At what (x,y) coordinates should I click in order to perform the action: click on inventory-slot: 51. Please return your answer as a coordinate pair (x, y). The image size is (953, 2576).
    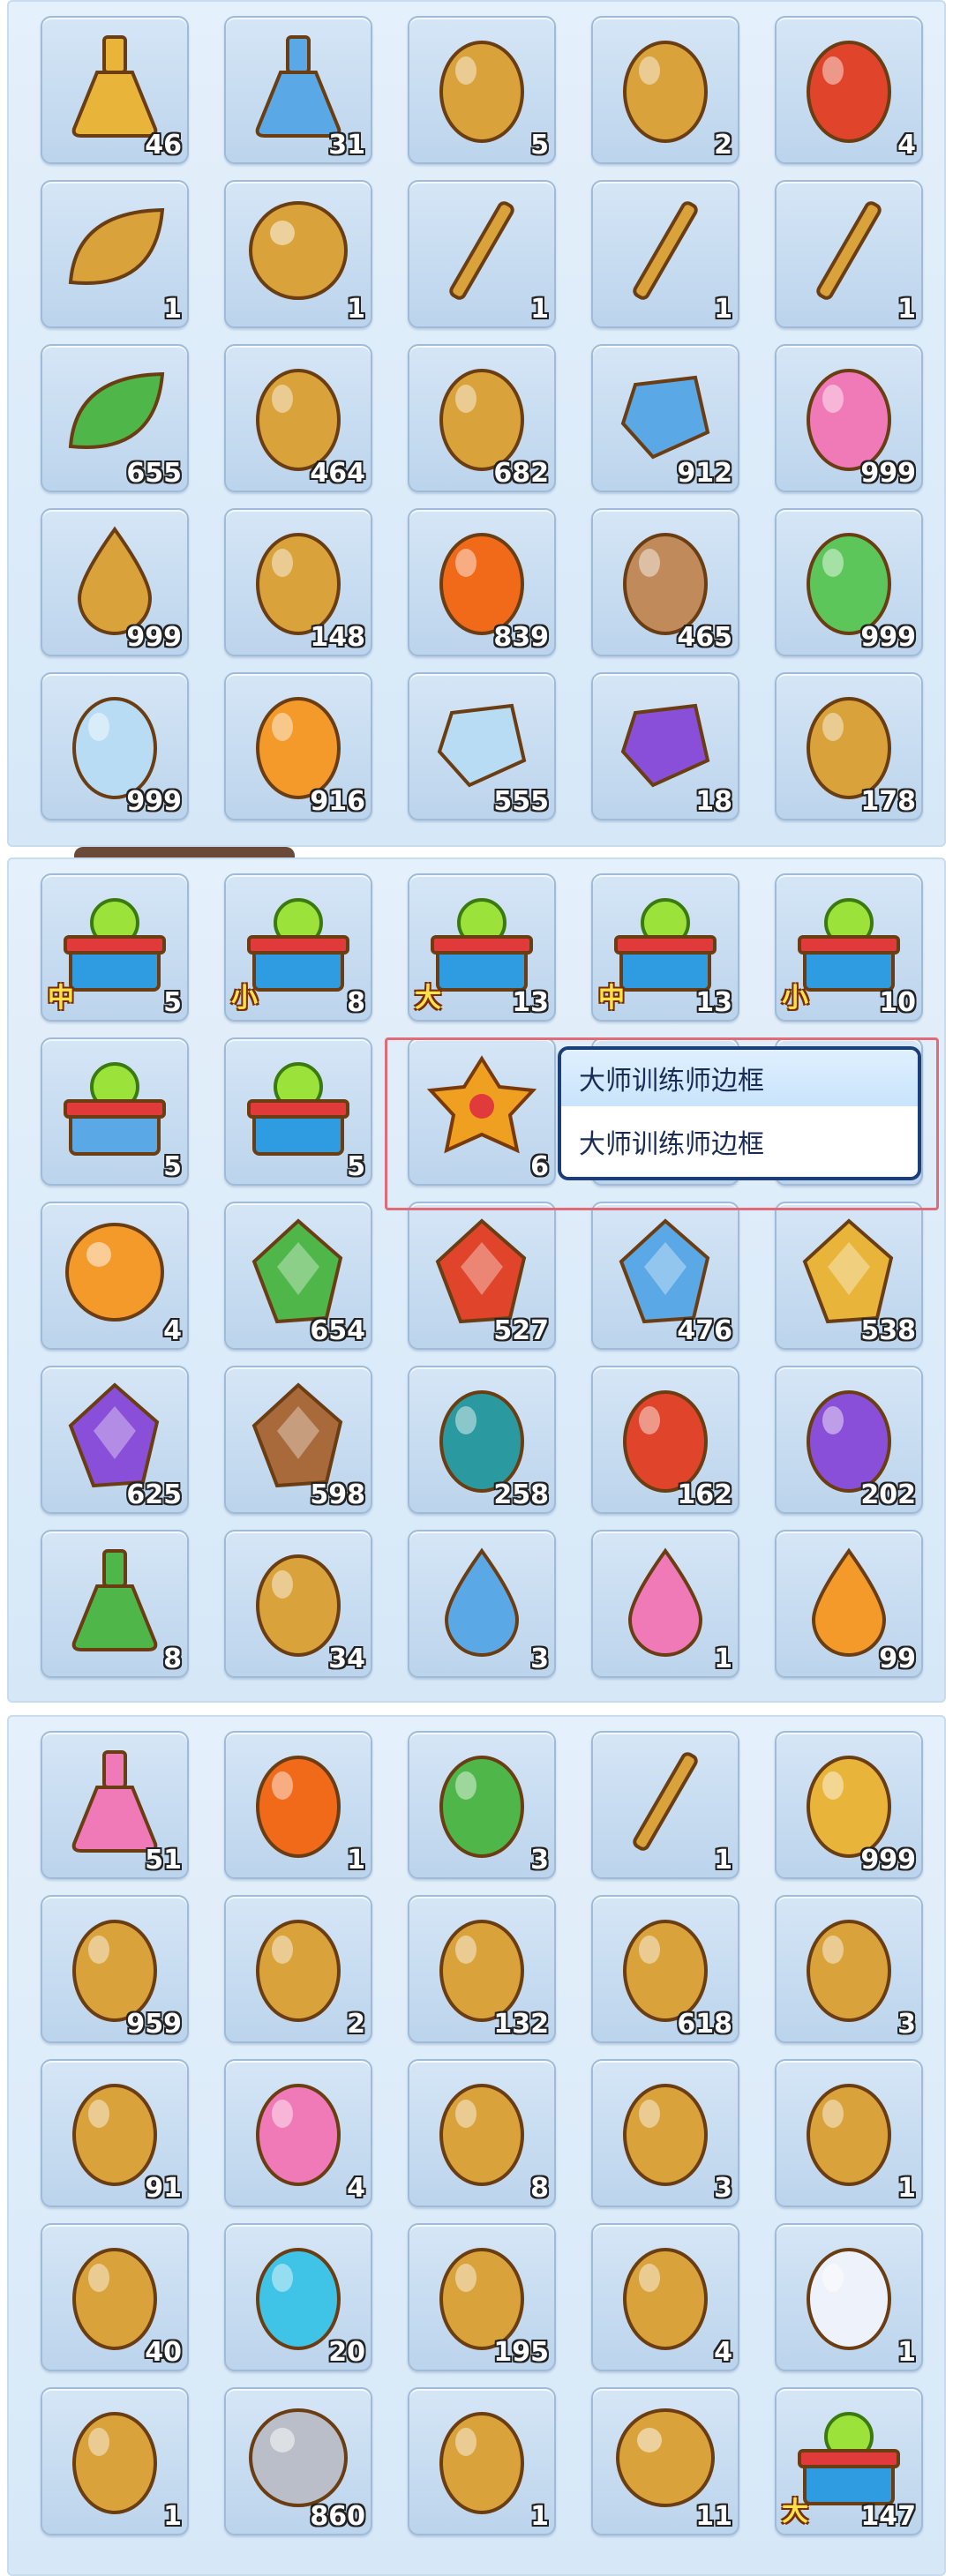
    Looking at the image, I should click on (115, 1805).